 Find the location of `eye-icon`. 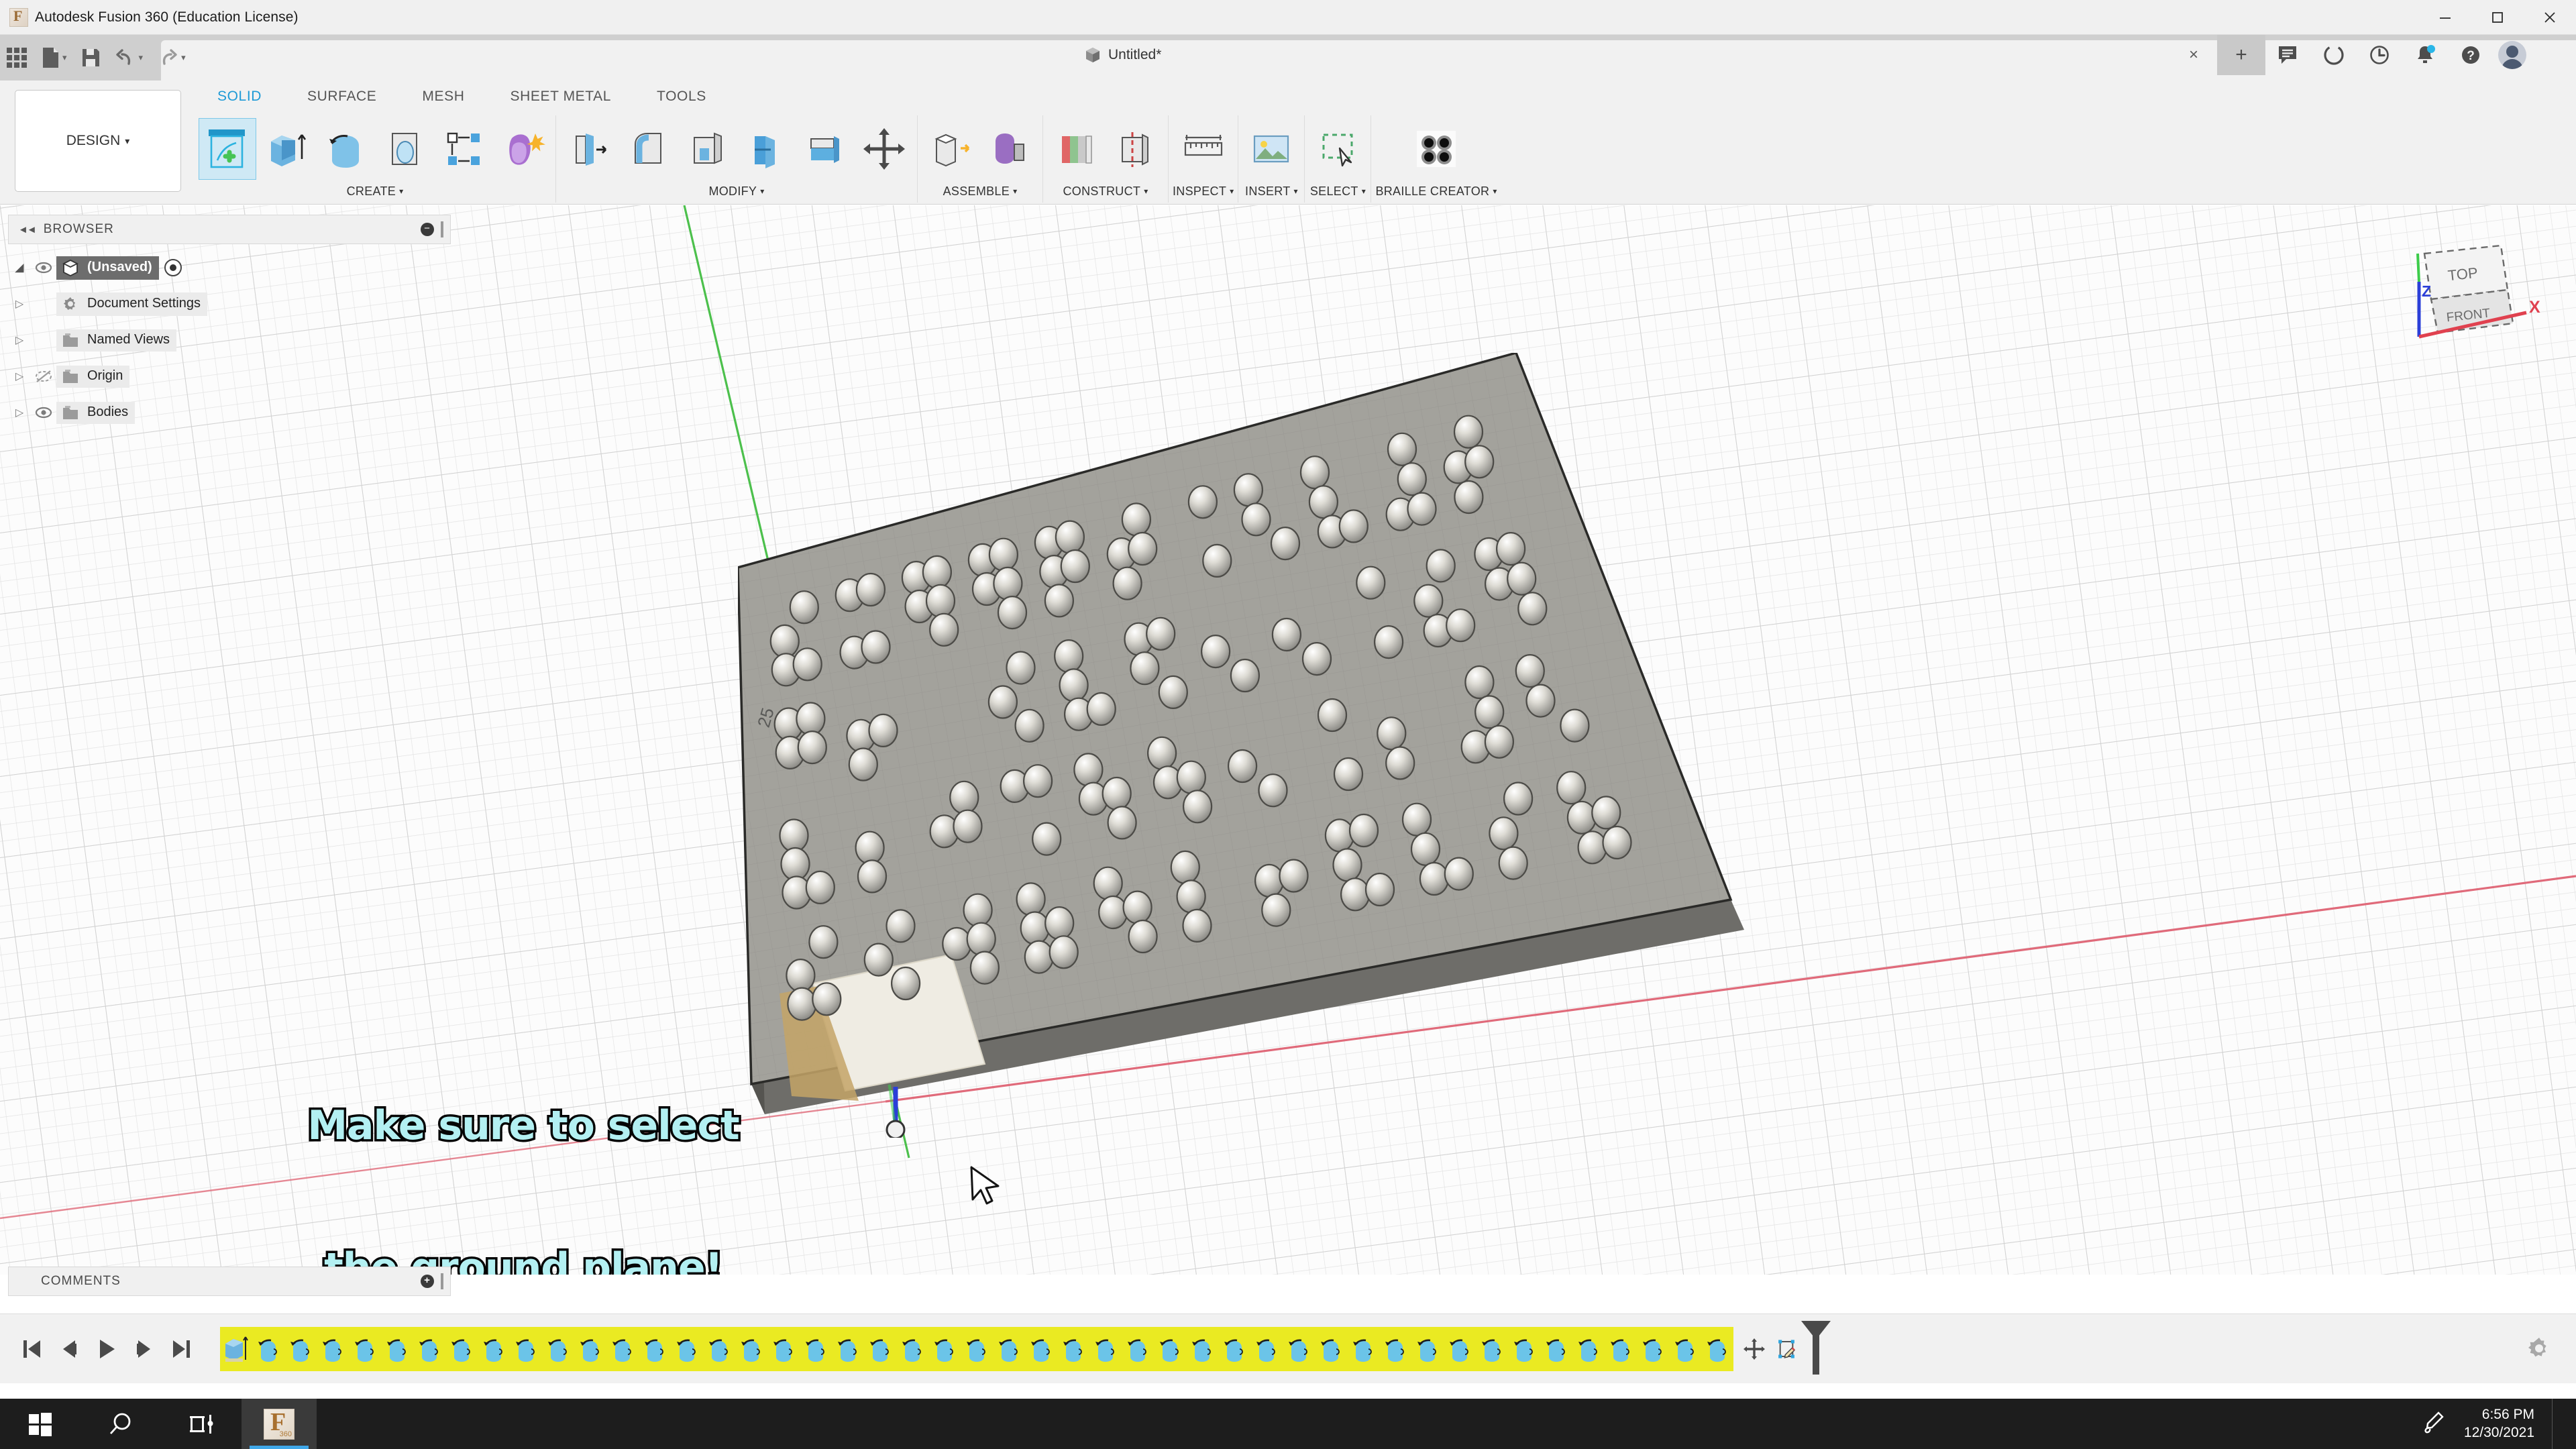

eye-icon is located at coordinates (43, 412).